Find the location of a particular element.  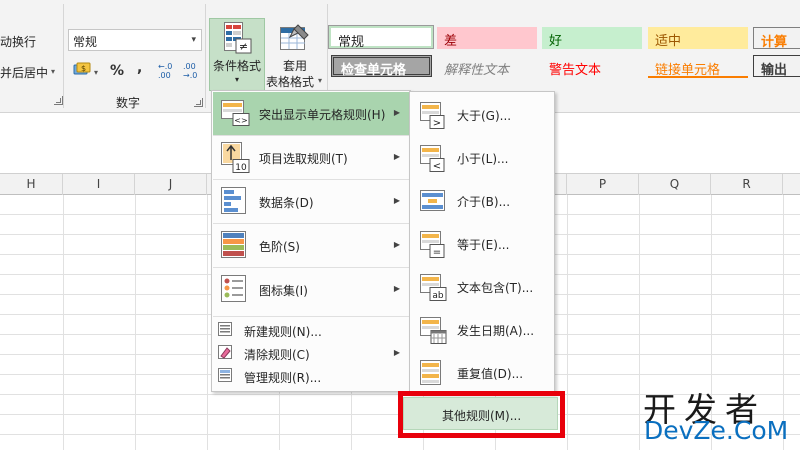

between-icon is located at coordinates (432, 200).